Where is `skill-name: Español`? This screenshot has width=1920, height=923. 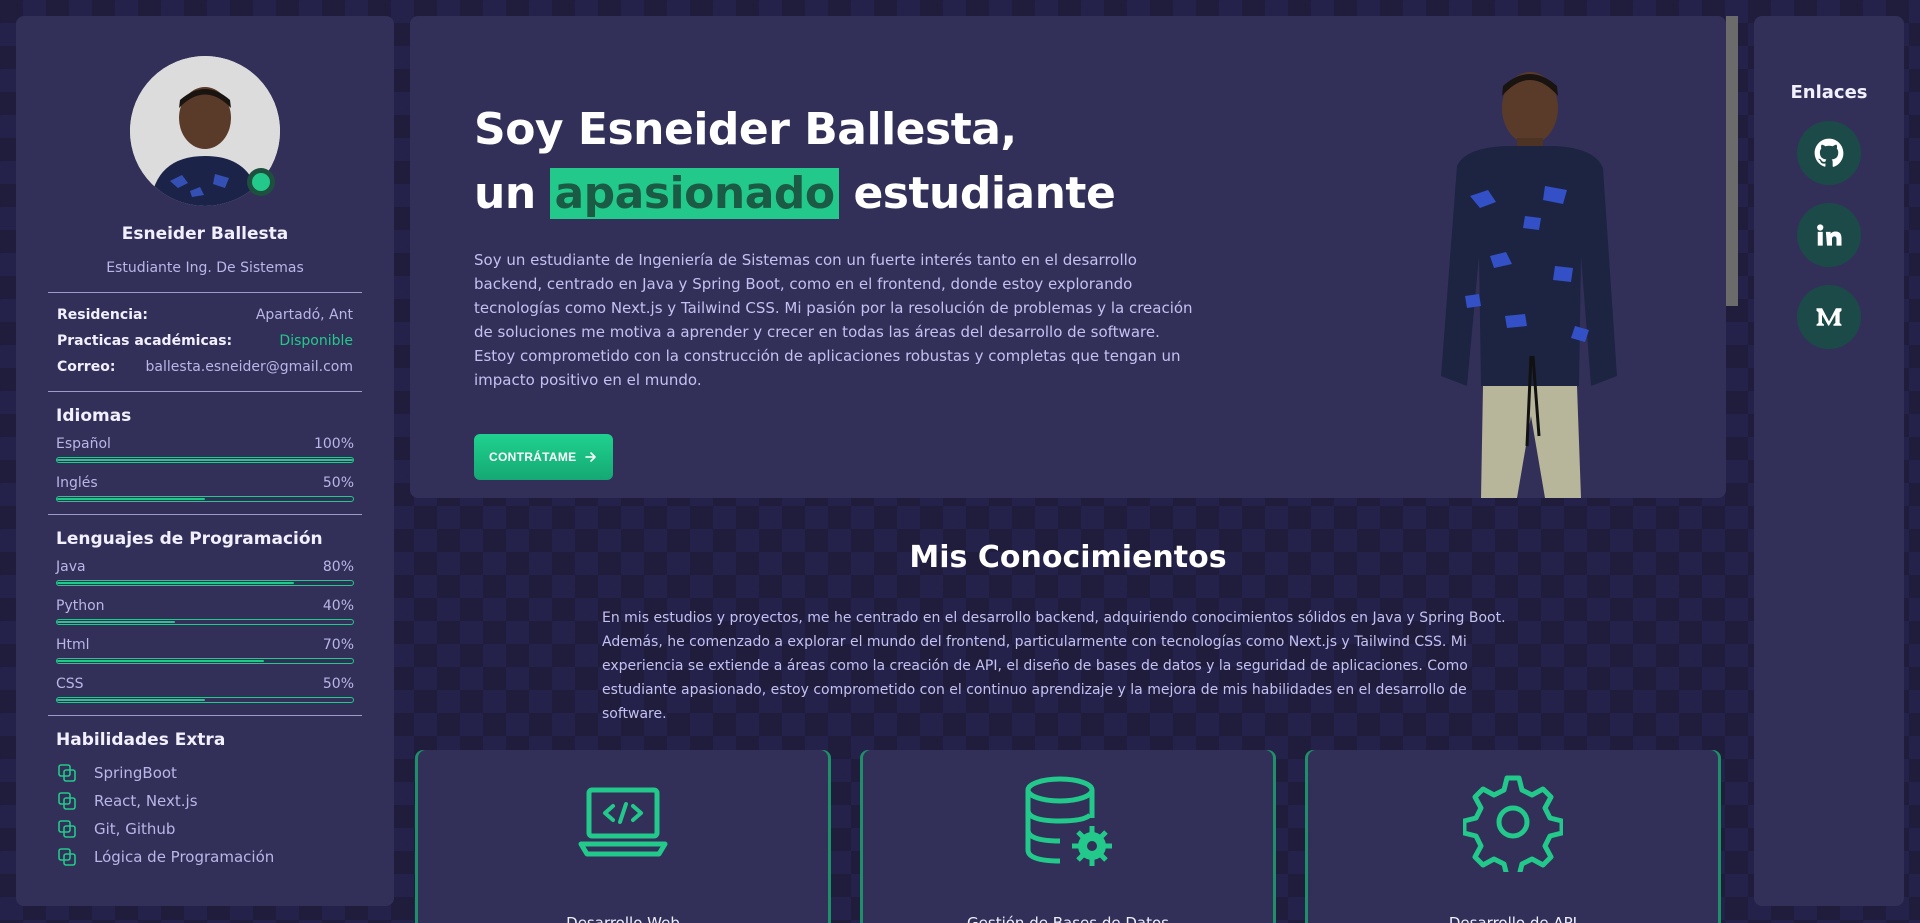 skill-name: Español is located at coordinates (83, 444).